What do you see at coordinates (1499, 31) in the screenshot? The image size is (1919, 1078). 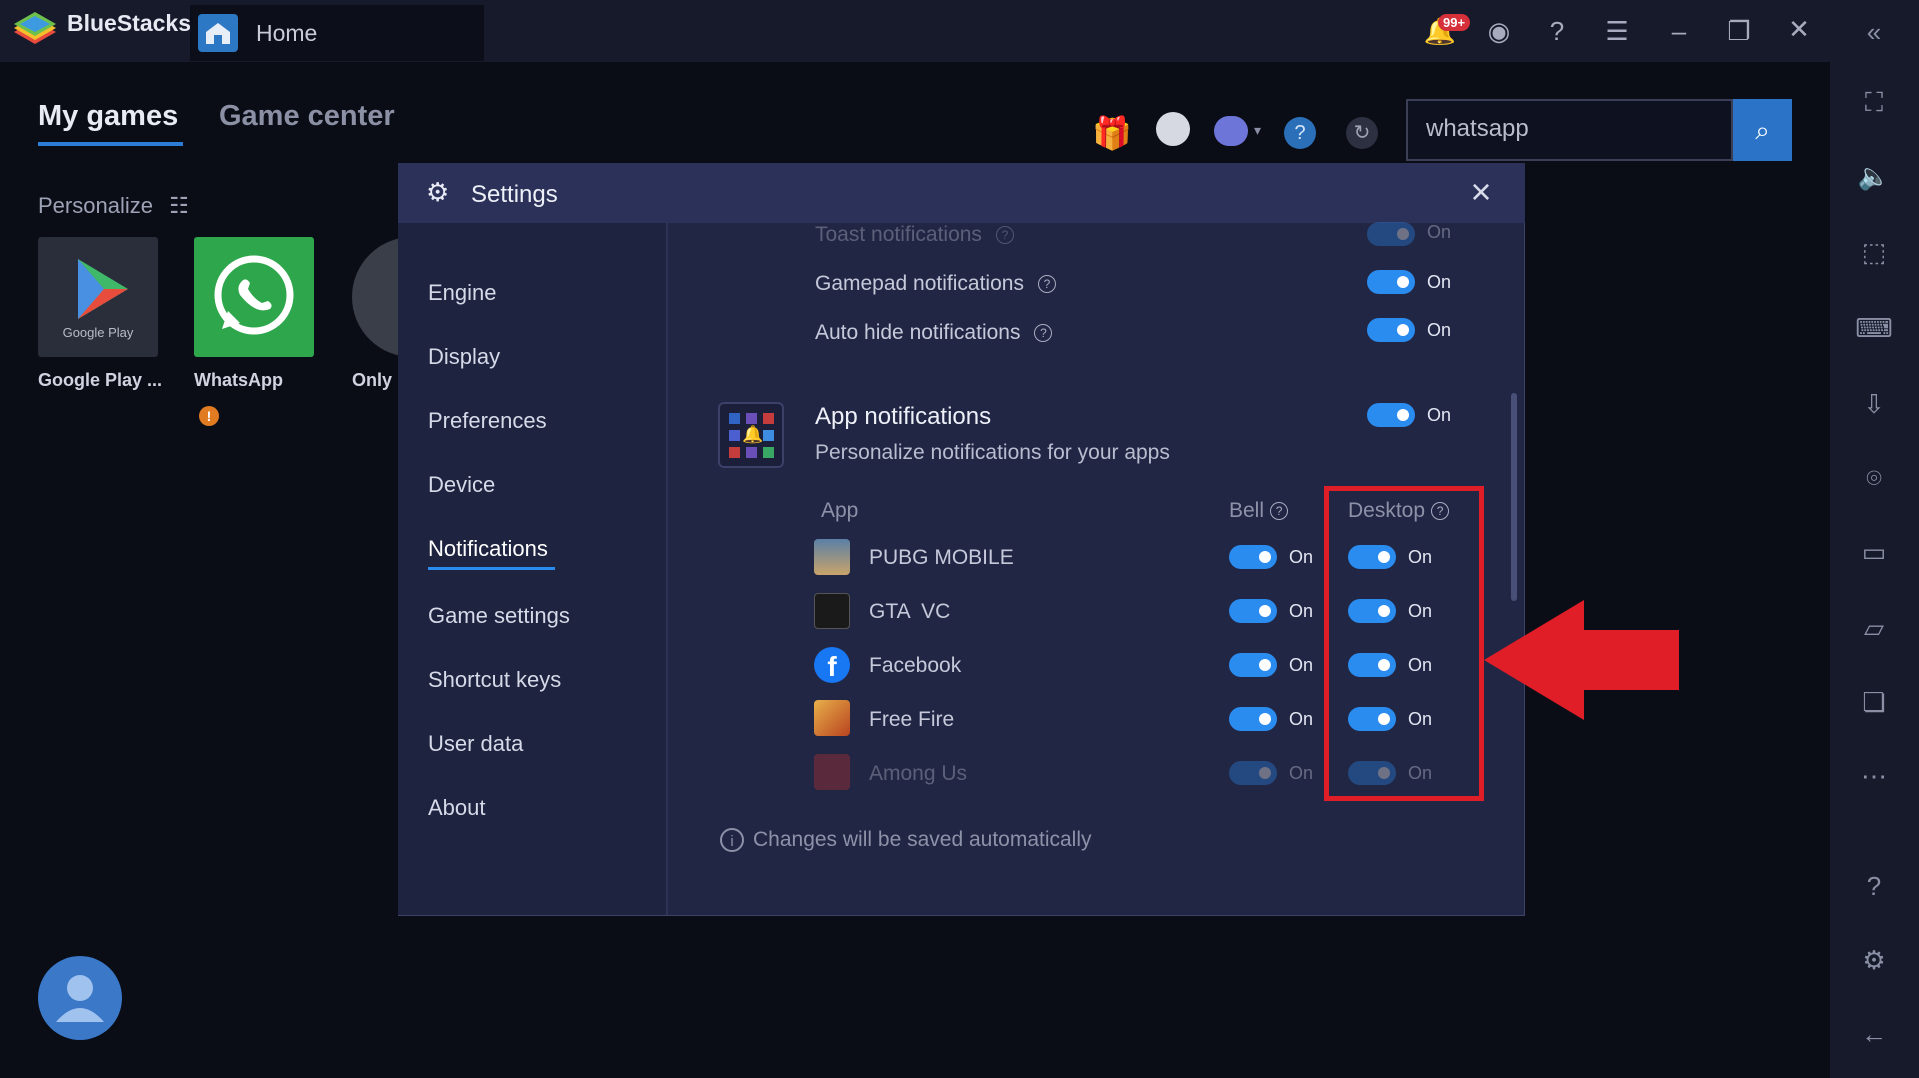 I see `account-icon: ◉` at bounding box center [1499, 31].